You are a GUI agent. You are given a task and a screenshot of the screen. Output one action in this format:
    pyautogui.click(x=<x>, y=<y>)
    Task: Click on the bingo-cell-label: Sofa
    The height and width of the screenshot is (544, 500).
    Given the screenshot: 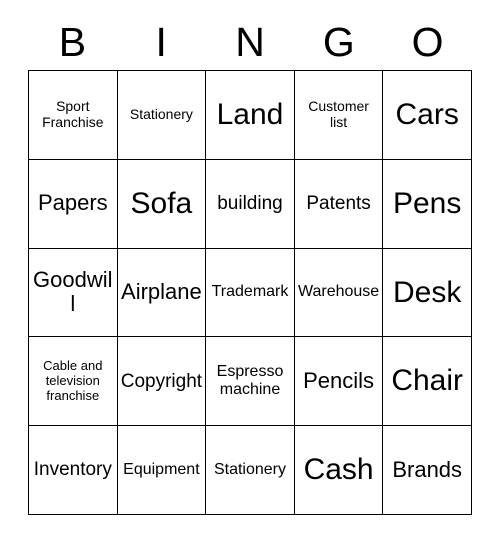 What is the action you would take?
    pyautogui.click(x=161, y=203)
    